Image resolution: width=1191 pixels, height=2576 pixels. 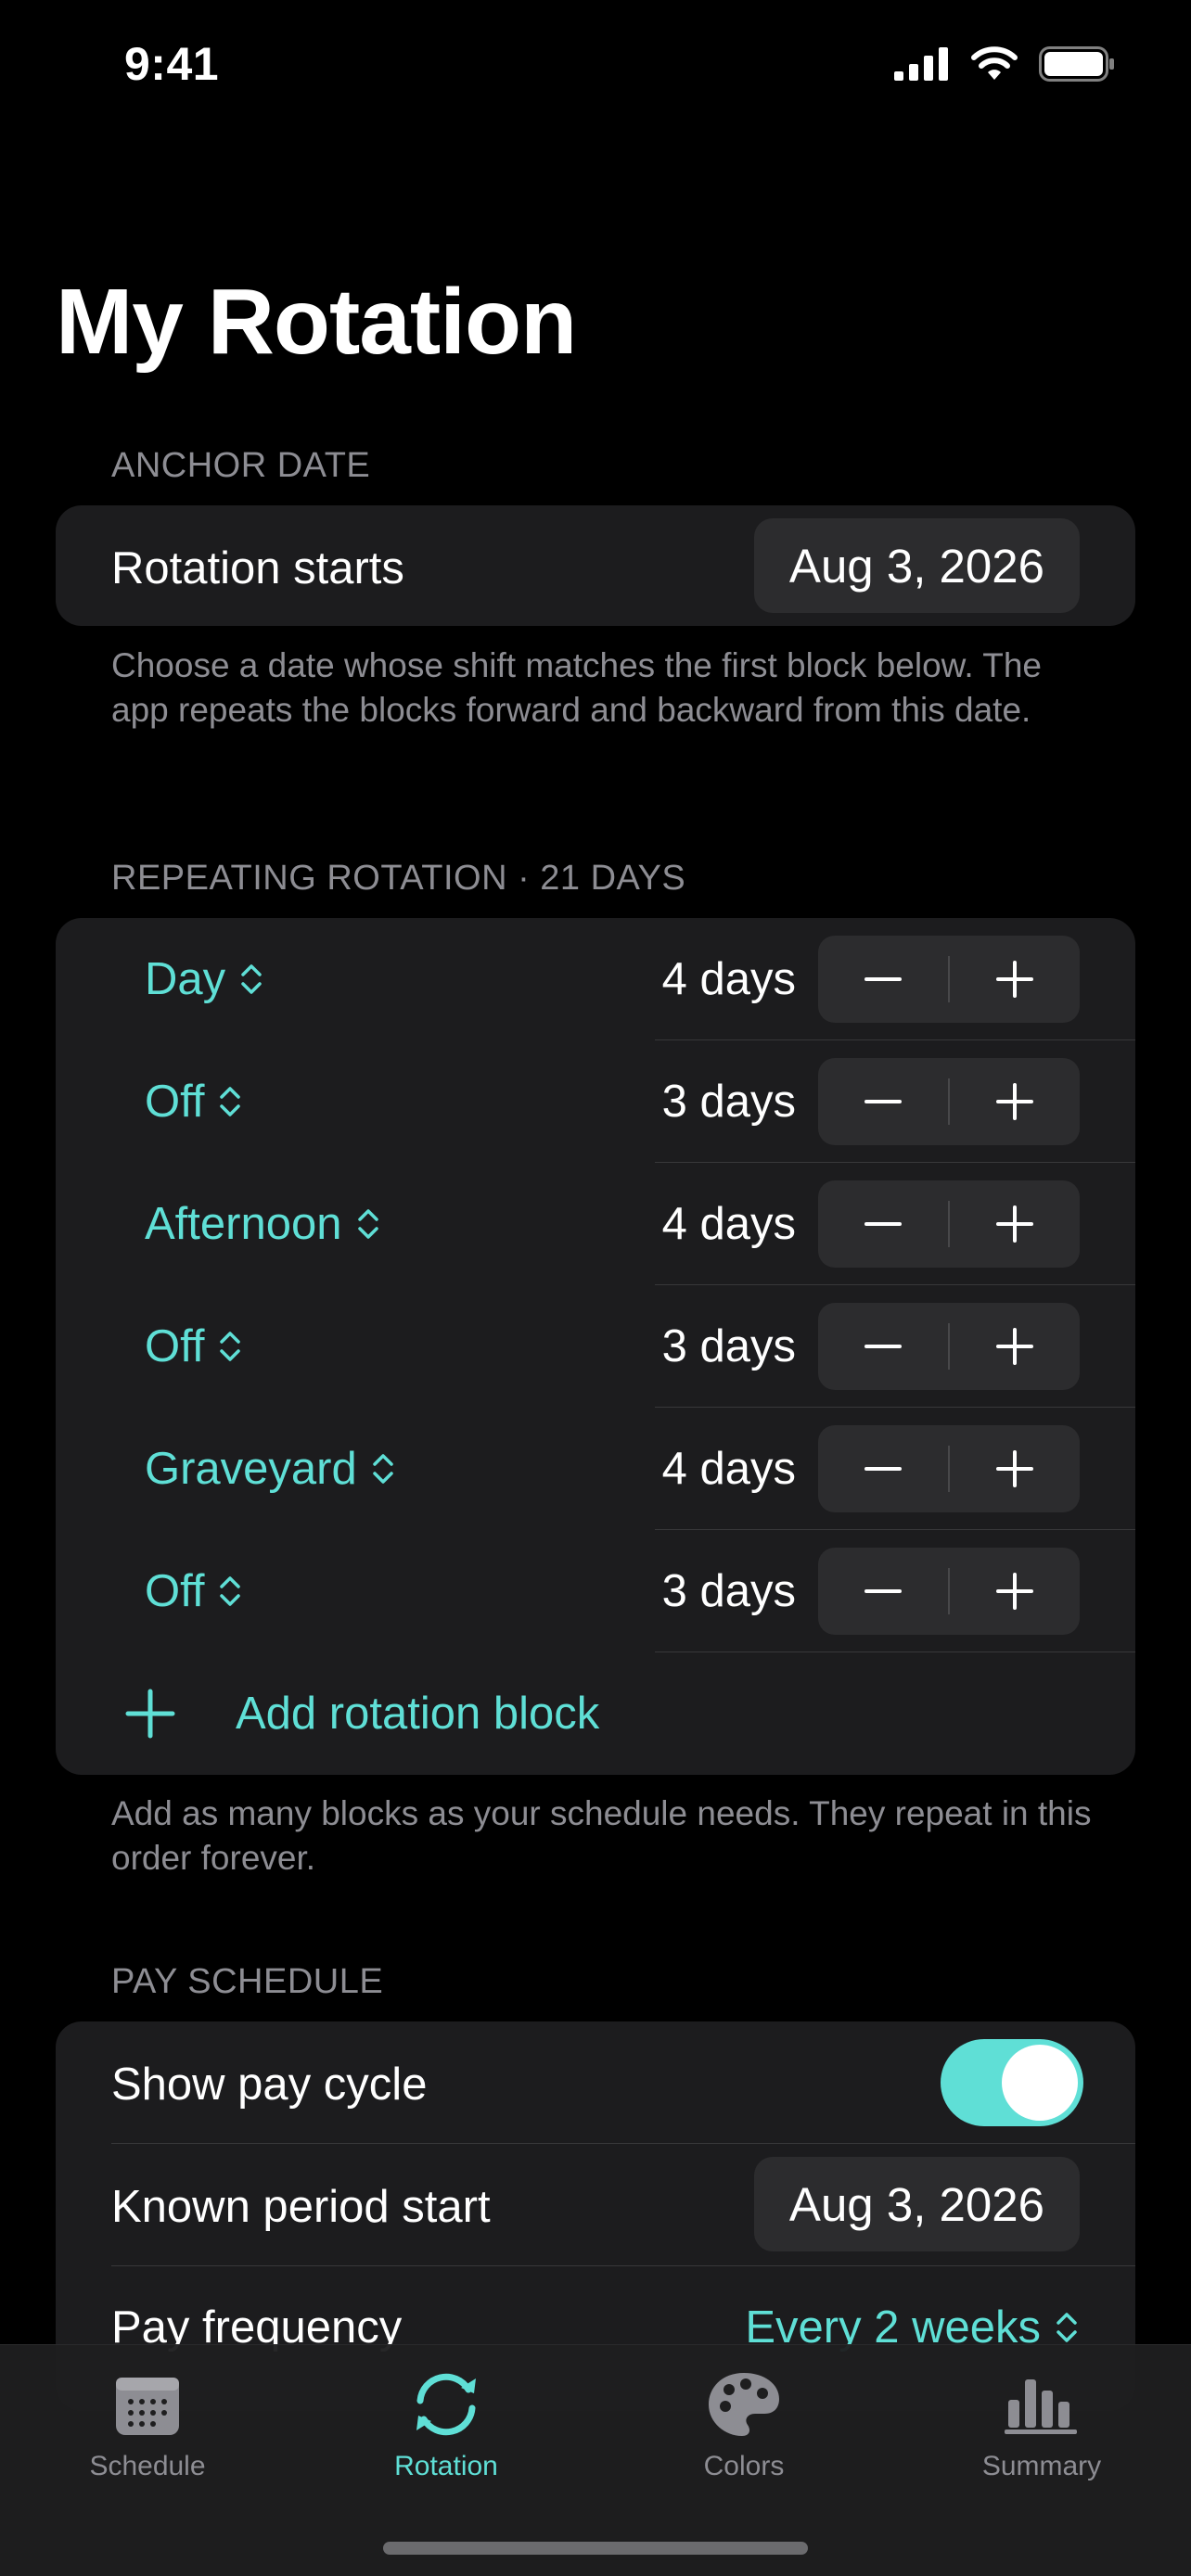 I want to click on add-rotation-block-label: Add rotation block, so click(x=418, y=1714).